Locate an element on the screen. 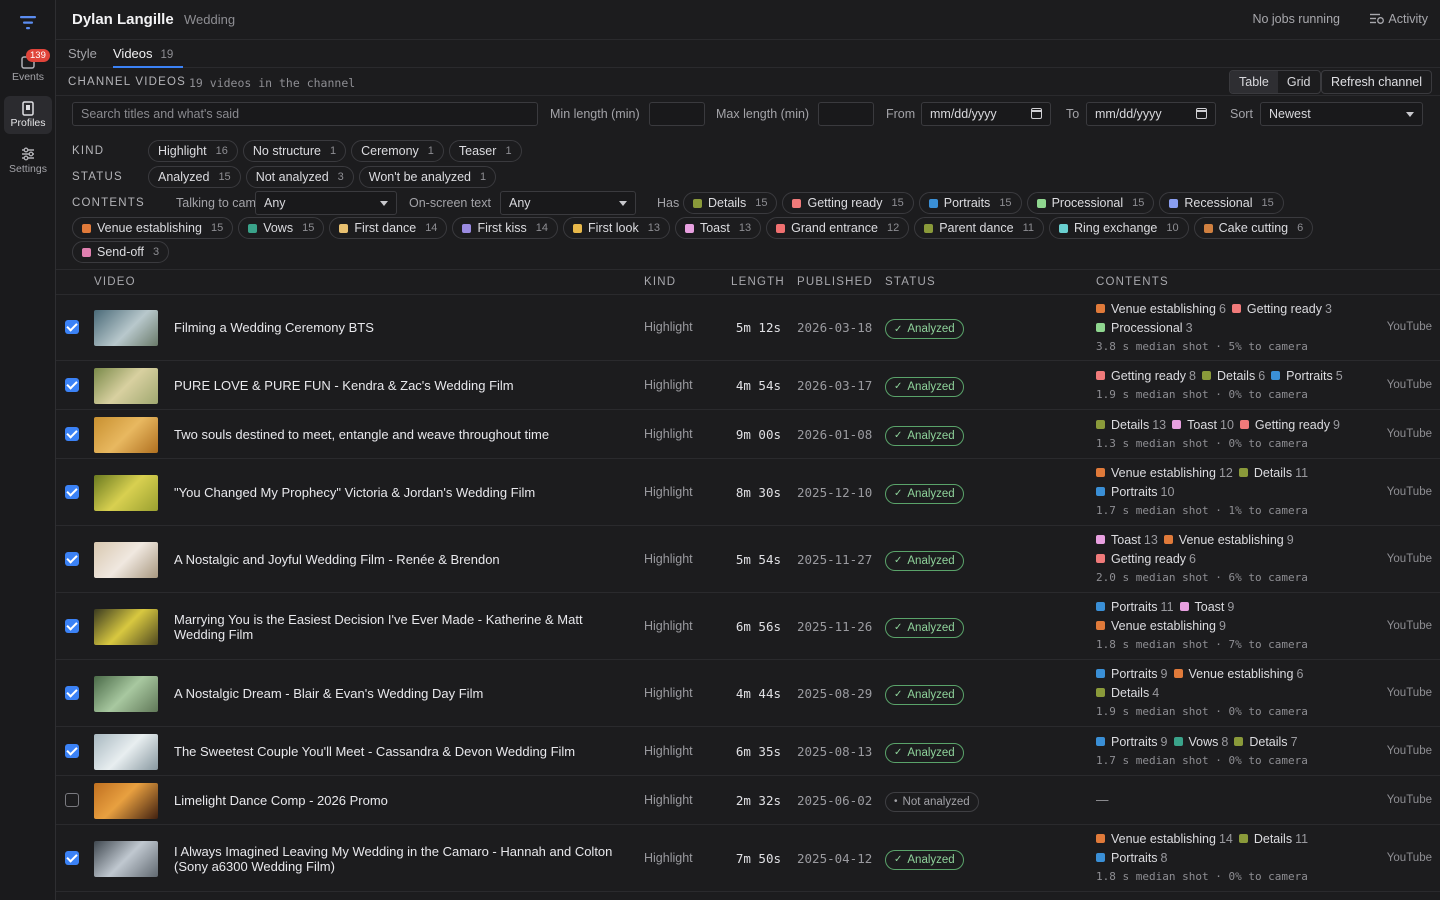 The height and width of the screenshot is (900, 1440). video-length: 7m 50s is located at coordinates (758, 858).